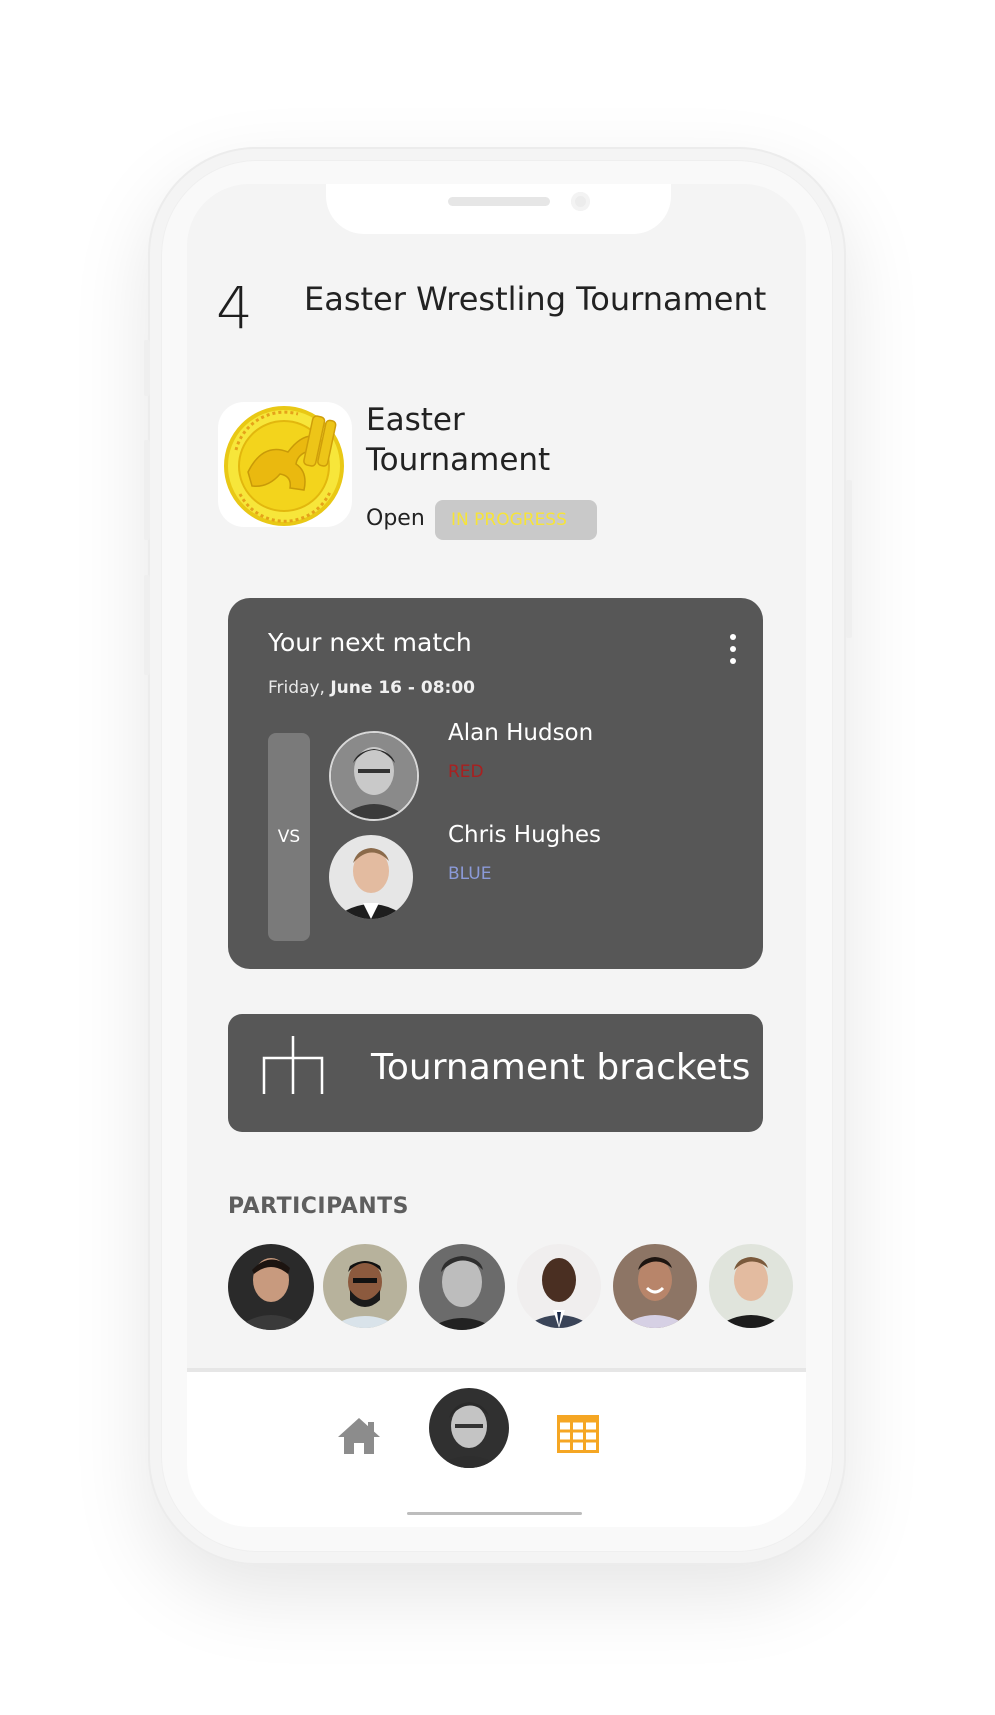 The height and width of the screenshot is (1715, 995). I want to click on tournament-logo, so click(285, 464).